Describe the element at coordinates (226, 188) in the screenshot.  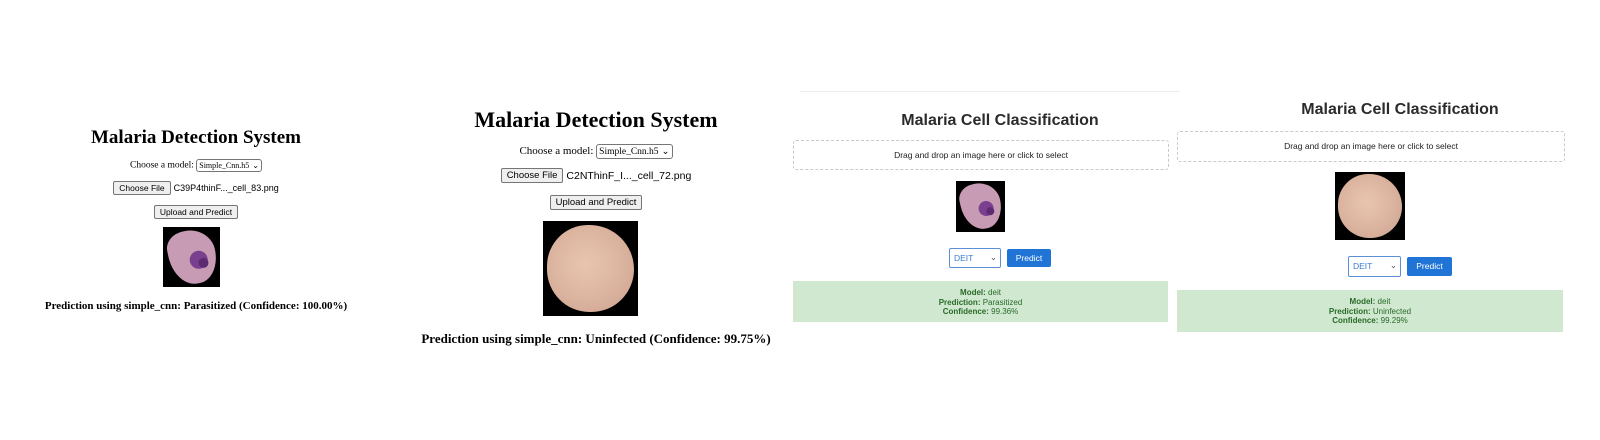
I see `file-name: C39P4thinF..._cell_83.png` at that location.